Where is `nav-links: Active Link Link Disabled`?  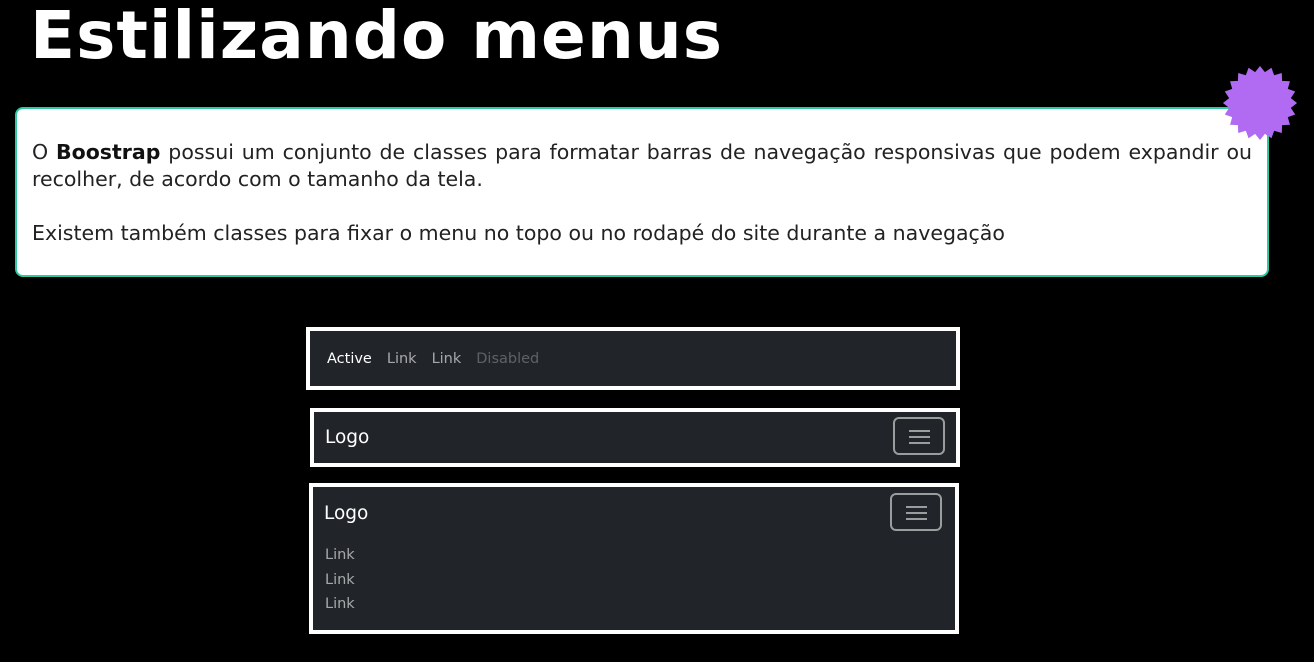 nav-links: Active Link Link Disabled is located at coordinates (433, 358).